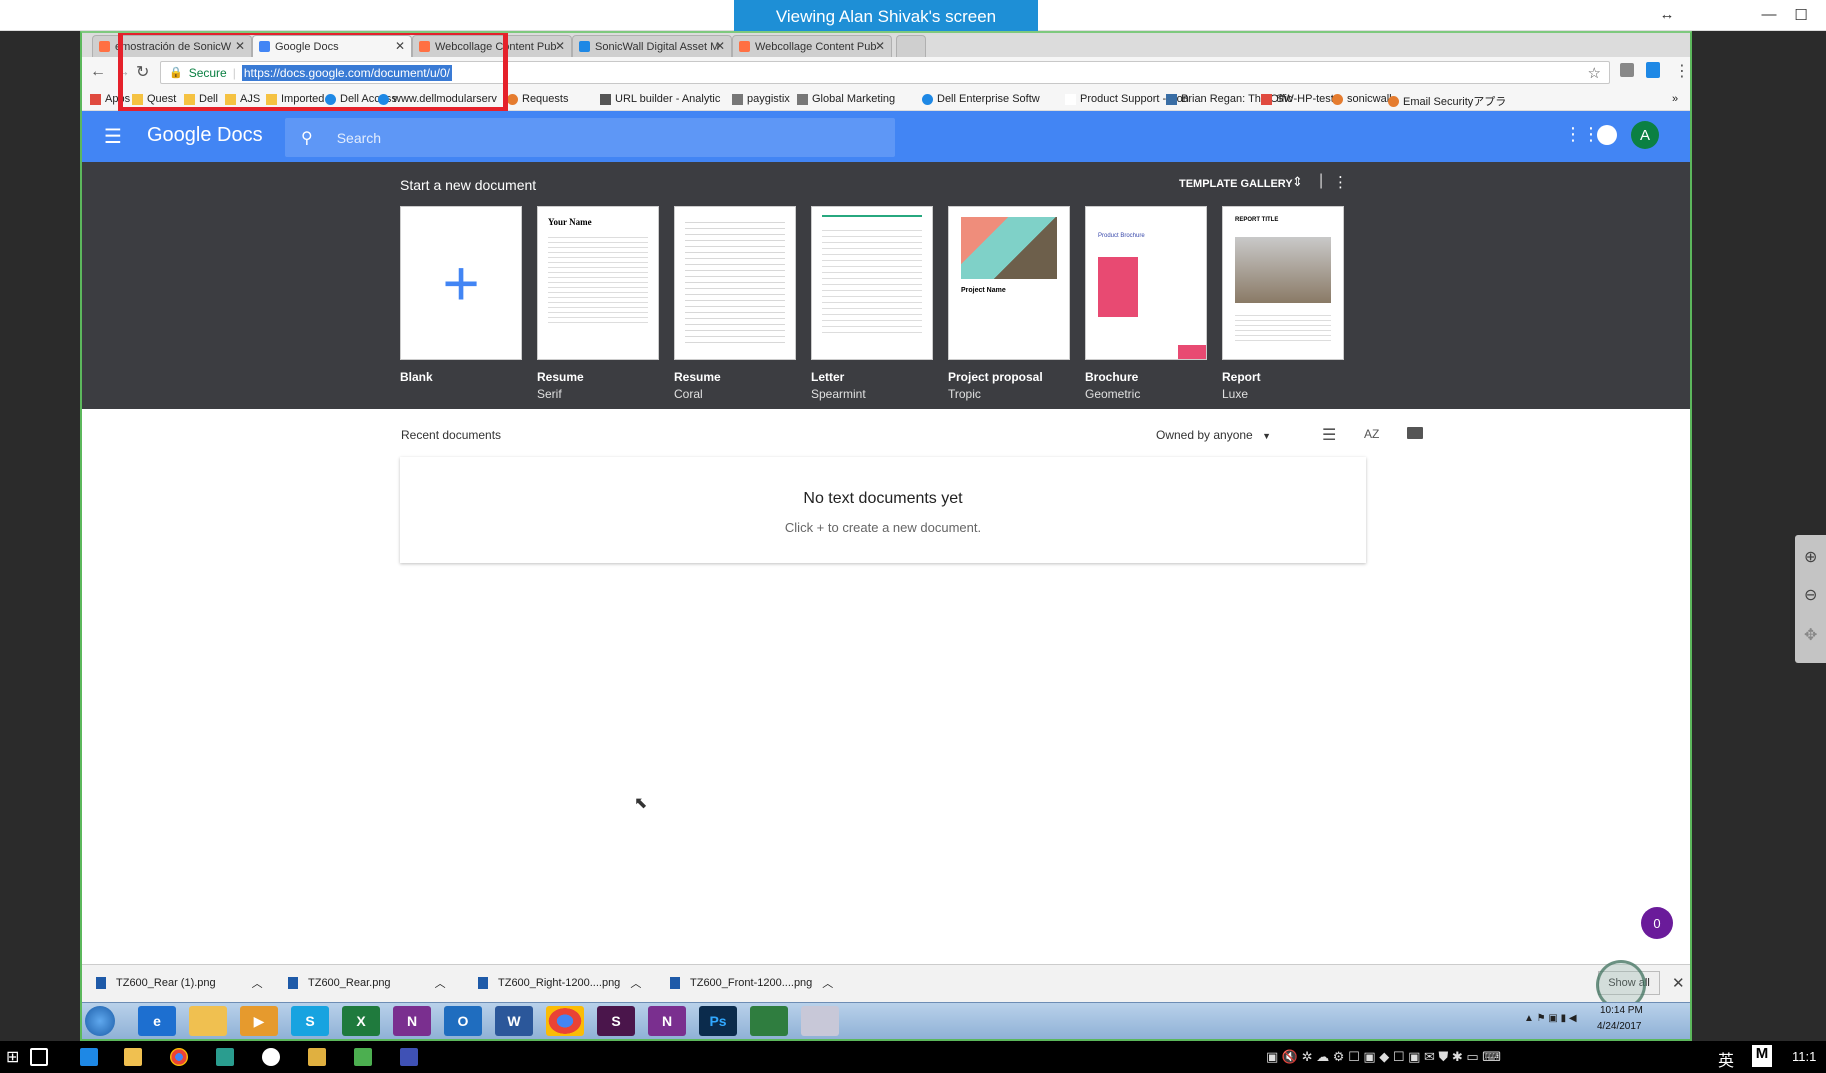  What do you see at coordinates (769, 1021) in the screenshot?
I see `globe-app-icon` at bounding box center [769, 1021].